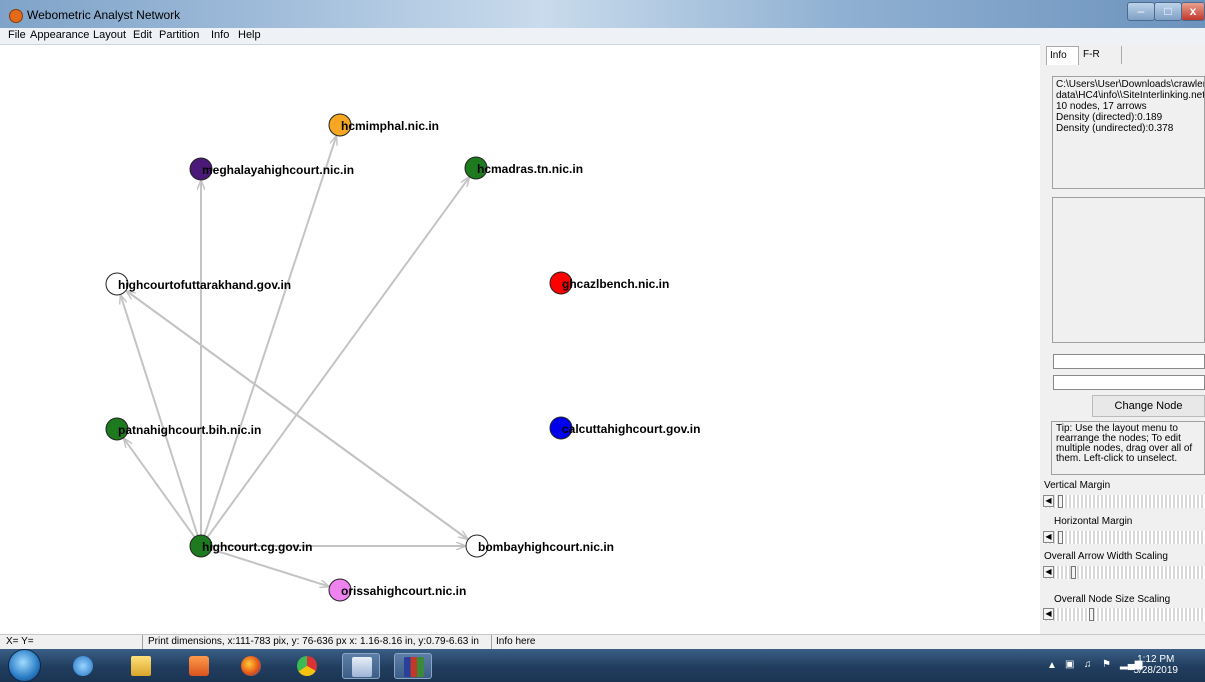 The height and width of the screenshot is (682, 1205). I want to click on info-line: 10 nodes, 17 arrows, so click(1101, 106).